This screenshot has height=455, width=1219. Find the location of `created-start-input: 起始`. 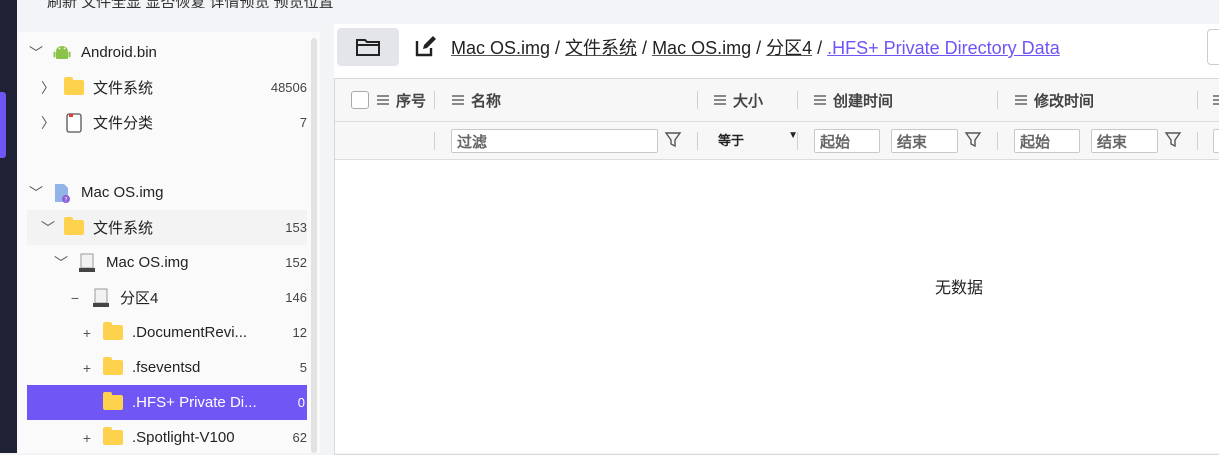

created-start-input: 起始 is located at coordinates (847, 141).